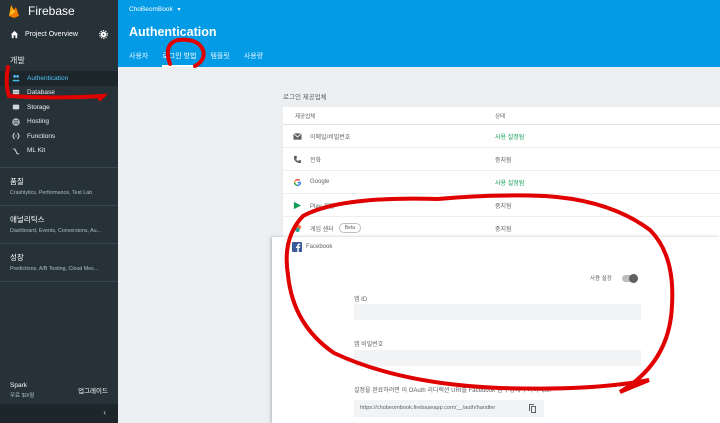 This screenshot has width=720, height=423. I want to click on copy-icon, so click(533, 408).